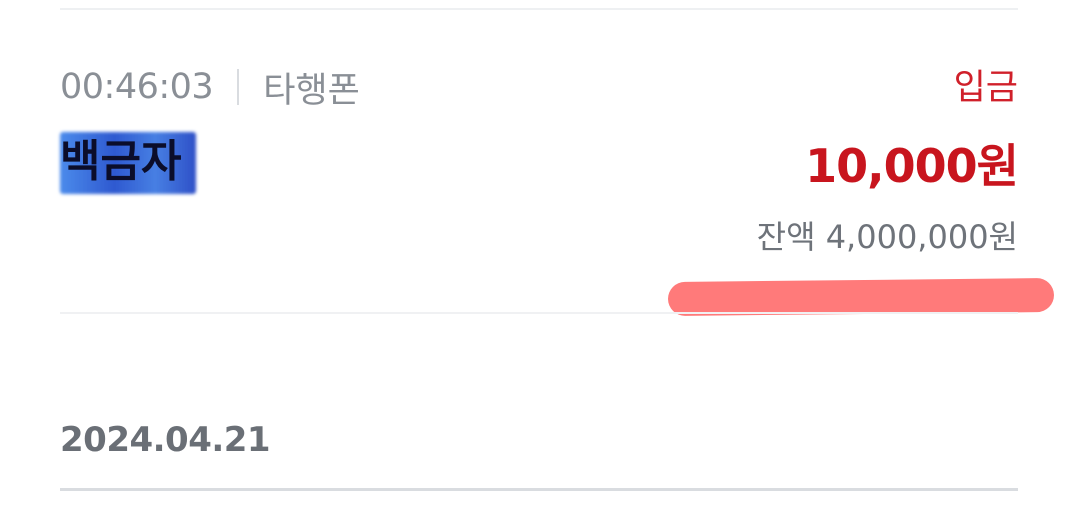 This screenshot has height=507, width=1078. I want to click on transaction-balance: 잔액 4,000,000원, so click(887, 237).